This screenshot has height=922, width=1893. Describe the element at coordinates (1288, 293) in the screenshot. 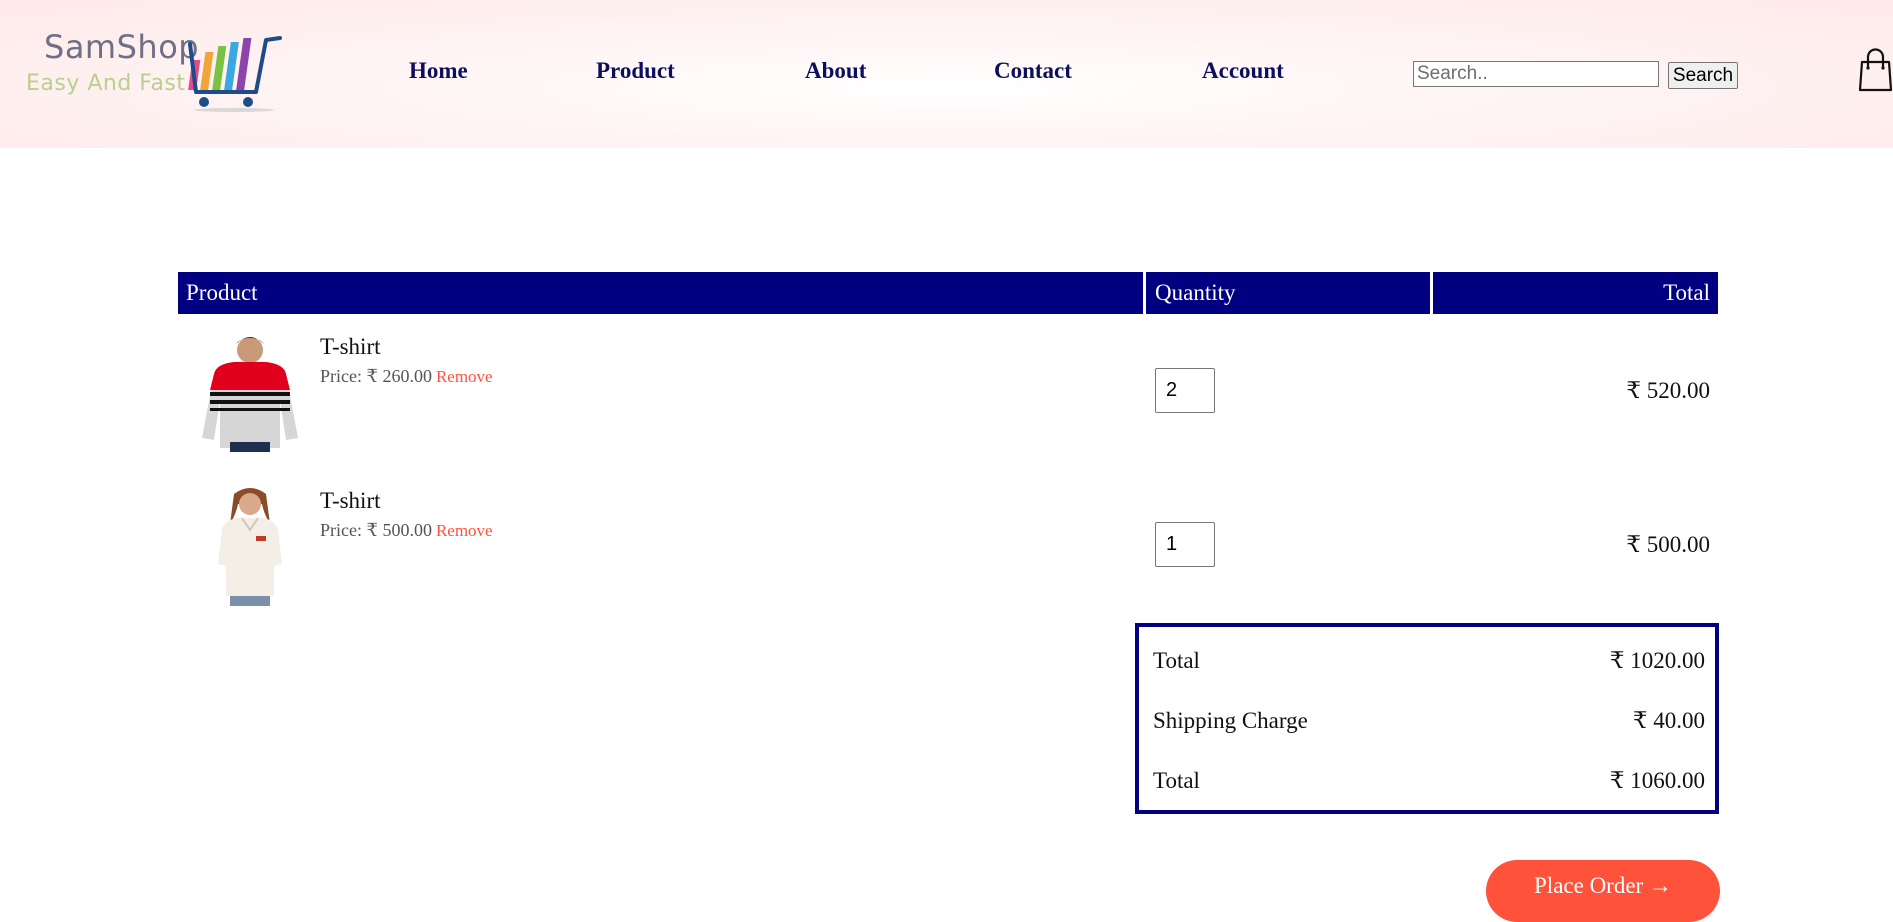

I see `header-quantity: Quantity` at that location.